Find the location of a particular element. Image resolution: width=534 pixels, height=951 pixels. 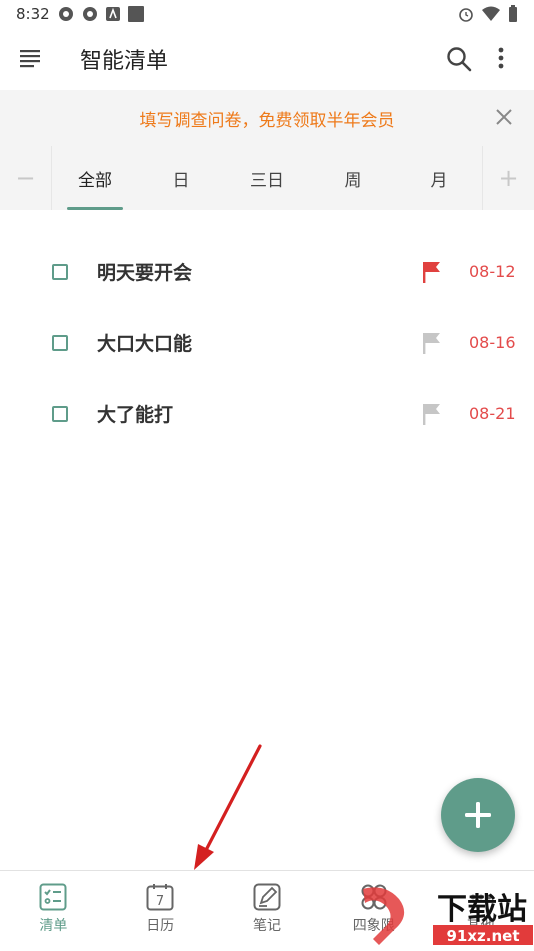

task-name: 大了能打 is located at coordinates (135, 413).